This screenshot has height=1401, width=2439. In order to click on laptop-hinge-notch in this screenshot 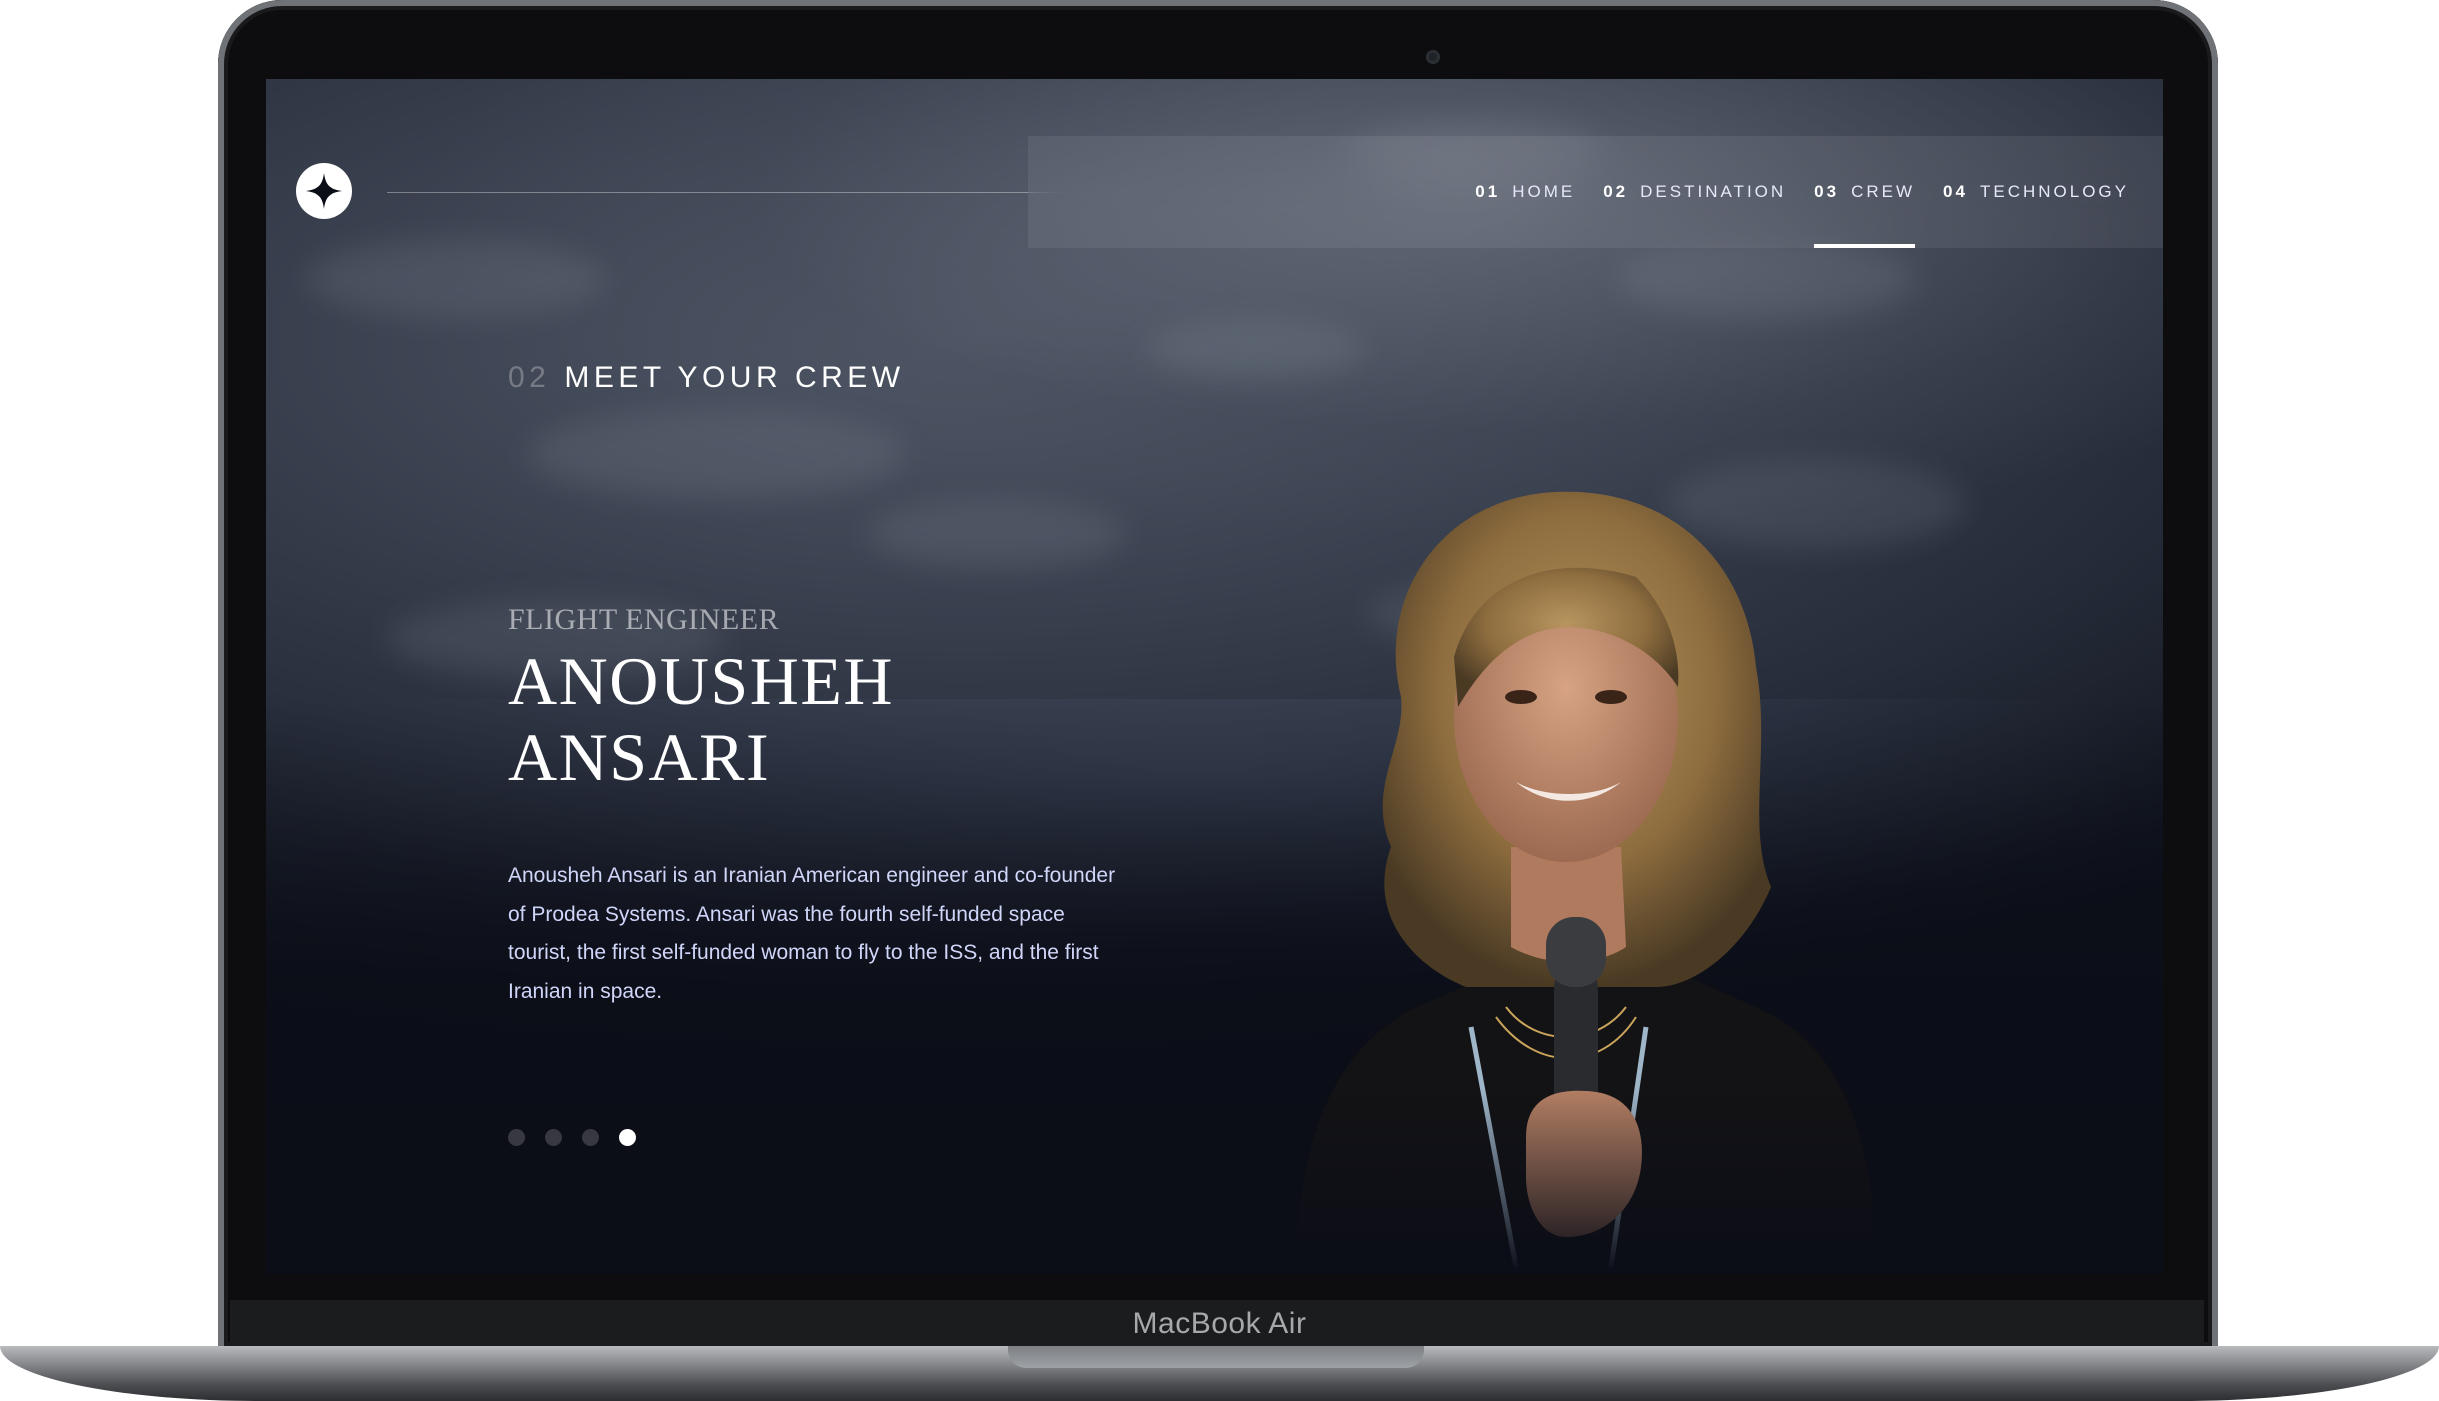, I will do `click(1216, 1357)`.